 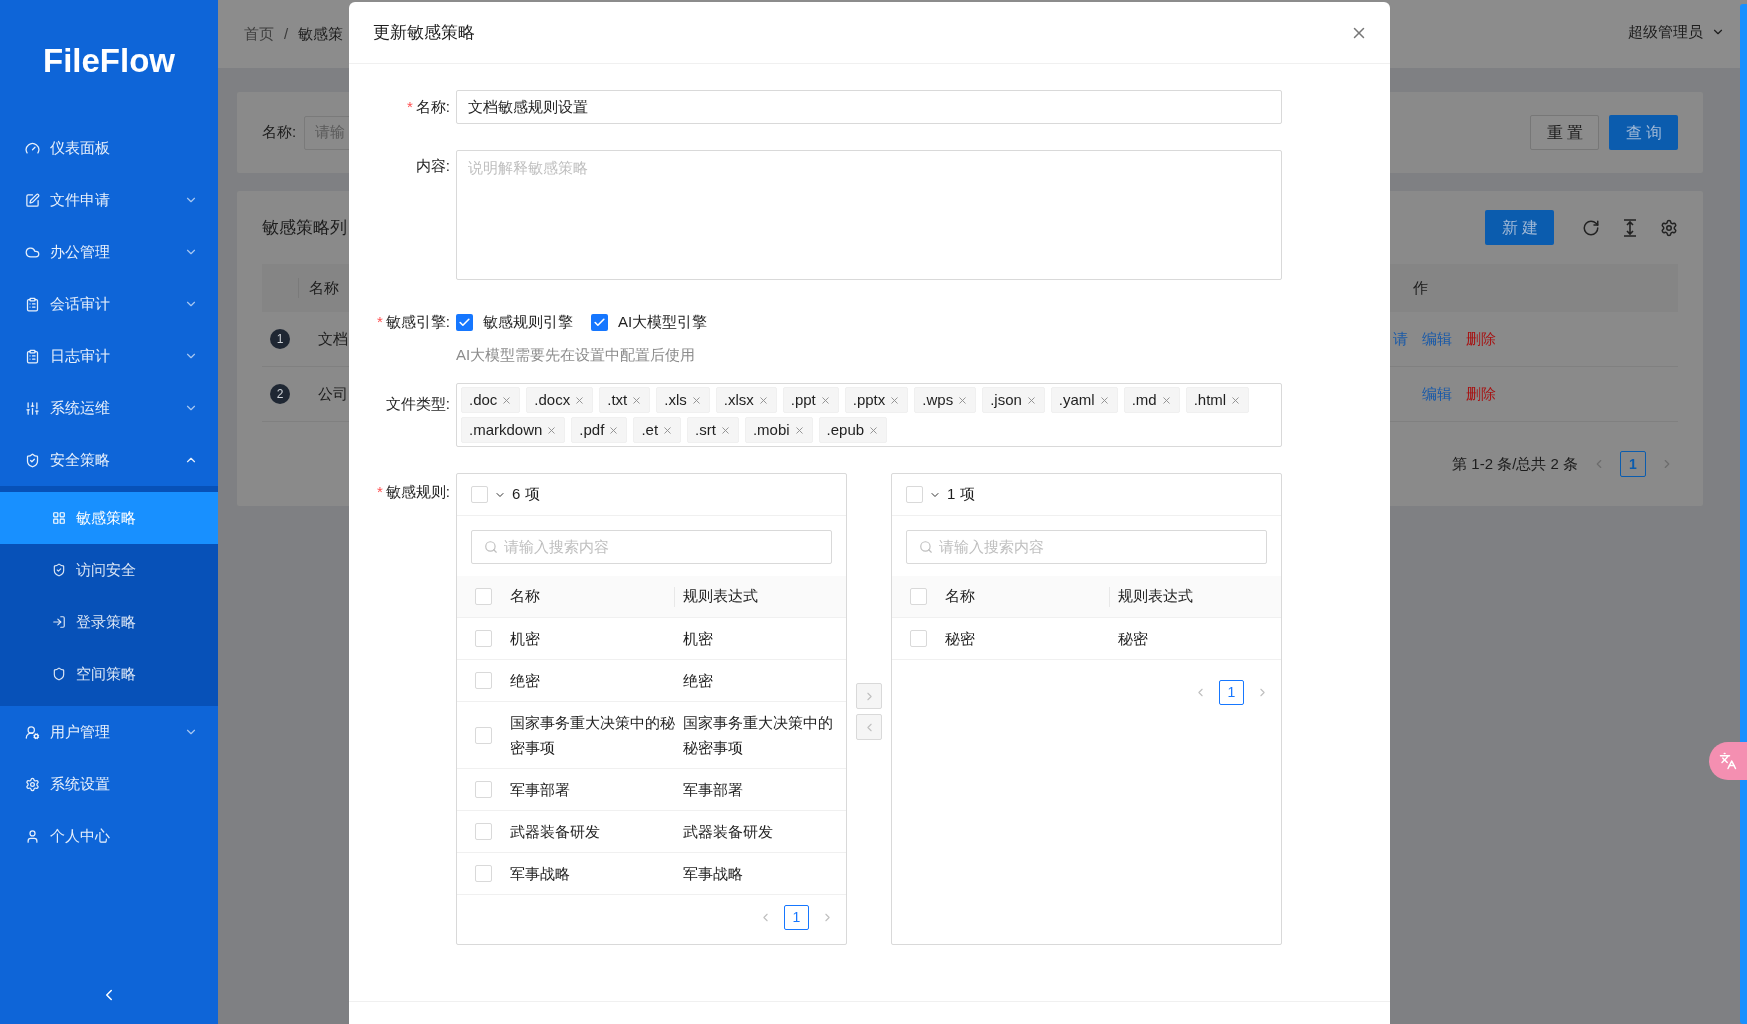 I want to click on file-type-tag: .doc, so click(x=491, y=400).